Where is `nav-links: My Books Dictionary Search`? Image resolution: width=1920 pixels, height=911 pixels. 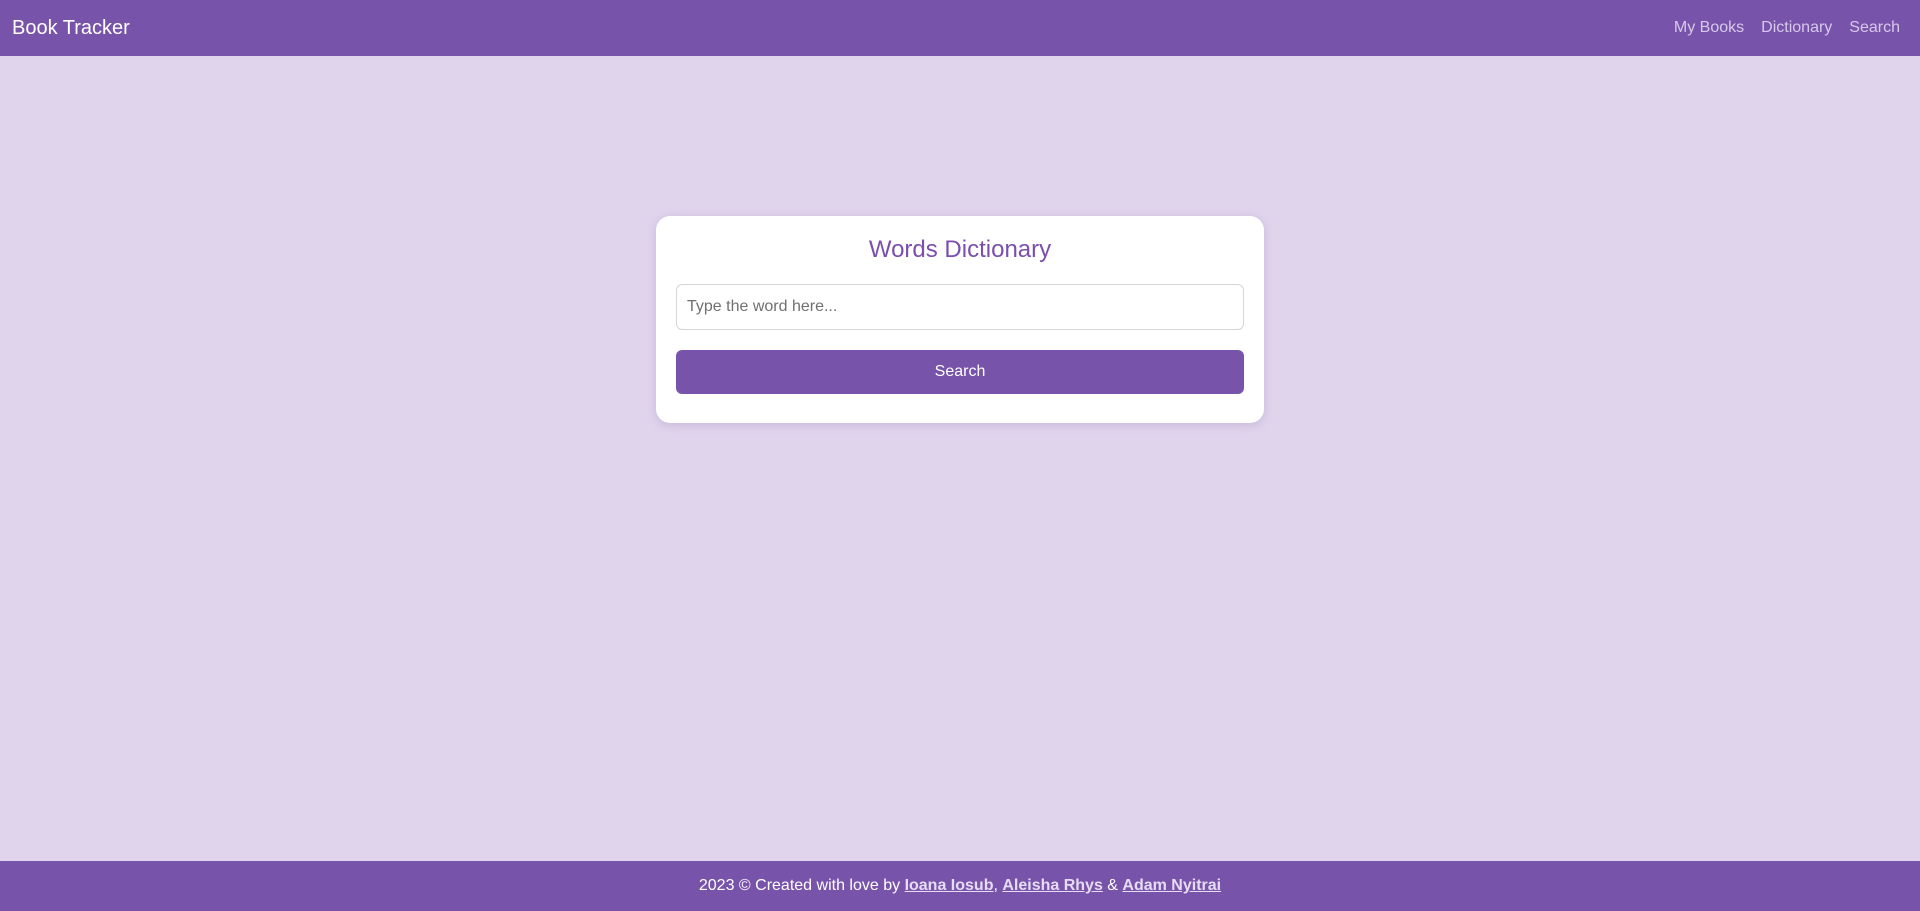
nav-links: My Books Dictionary Search is located at coordinates (1787, 28).